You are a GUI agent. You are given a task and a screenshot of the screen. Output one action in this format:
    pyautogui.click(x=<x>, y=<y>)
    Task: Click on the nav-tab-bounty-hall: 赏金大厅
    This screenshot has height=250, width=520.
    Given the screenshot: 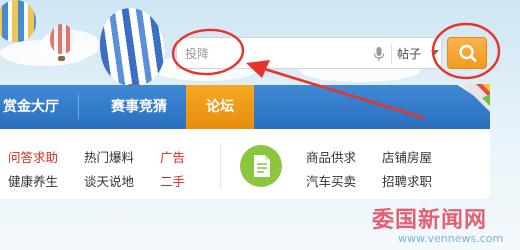 What is the action you would take?
    pyautogui.click(x=33, y=107)
    